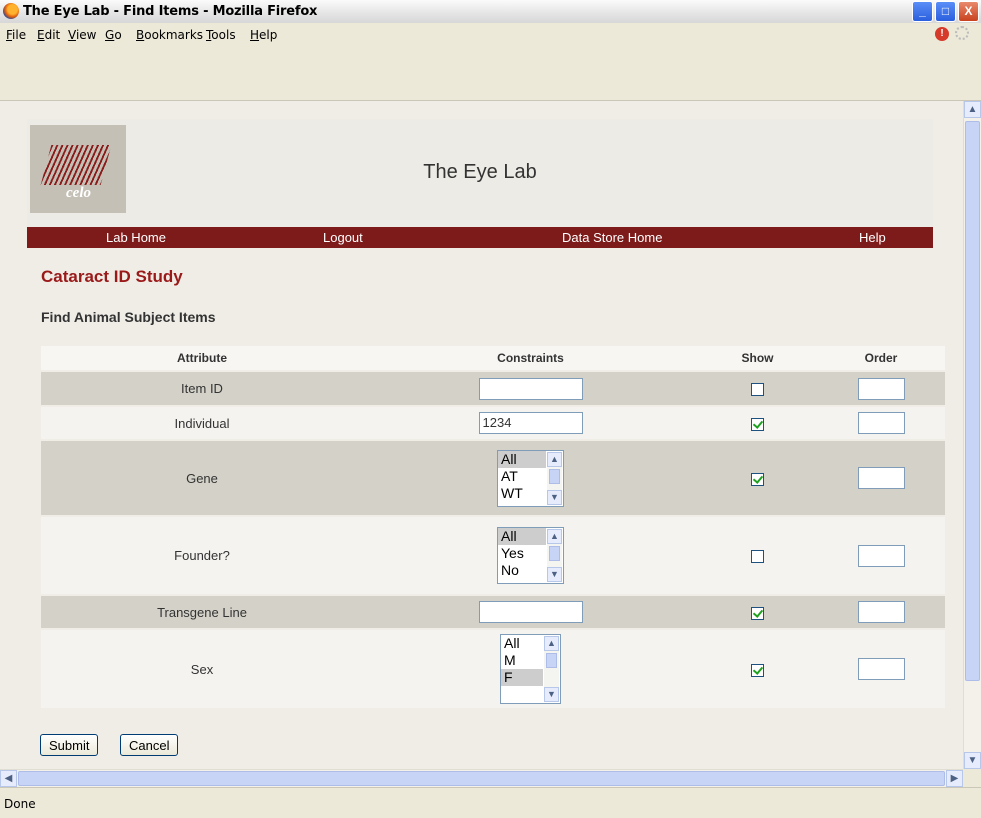 The height and width of the screenshot is (818, 981). What do you see at coordinates (490, 802) in the screenshot?
I see `status-bar: Done` at bounding box center [490, 802].